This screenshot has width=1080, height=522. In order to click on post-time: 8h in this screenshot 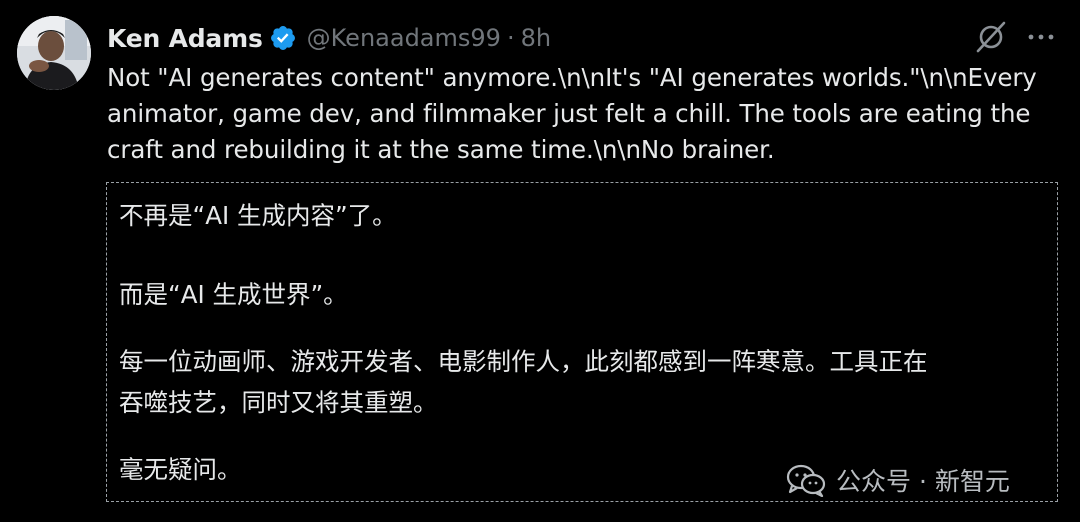, I will do `click(536, 38)`.